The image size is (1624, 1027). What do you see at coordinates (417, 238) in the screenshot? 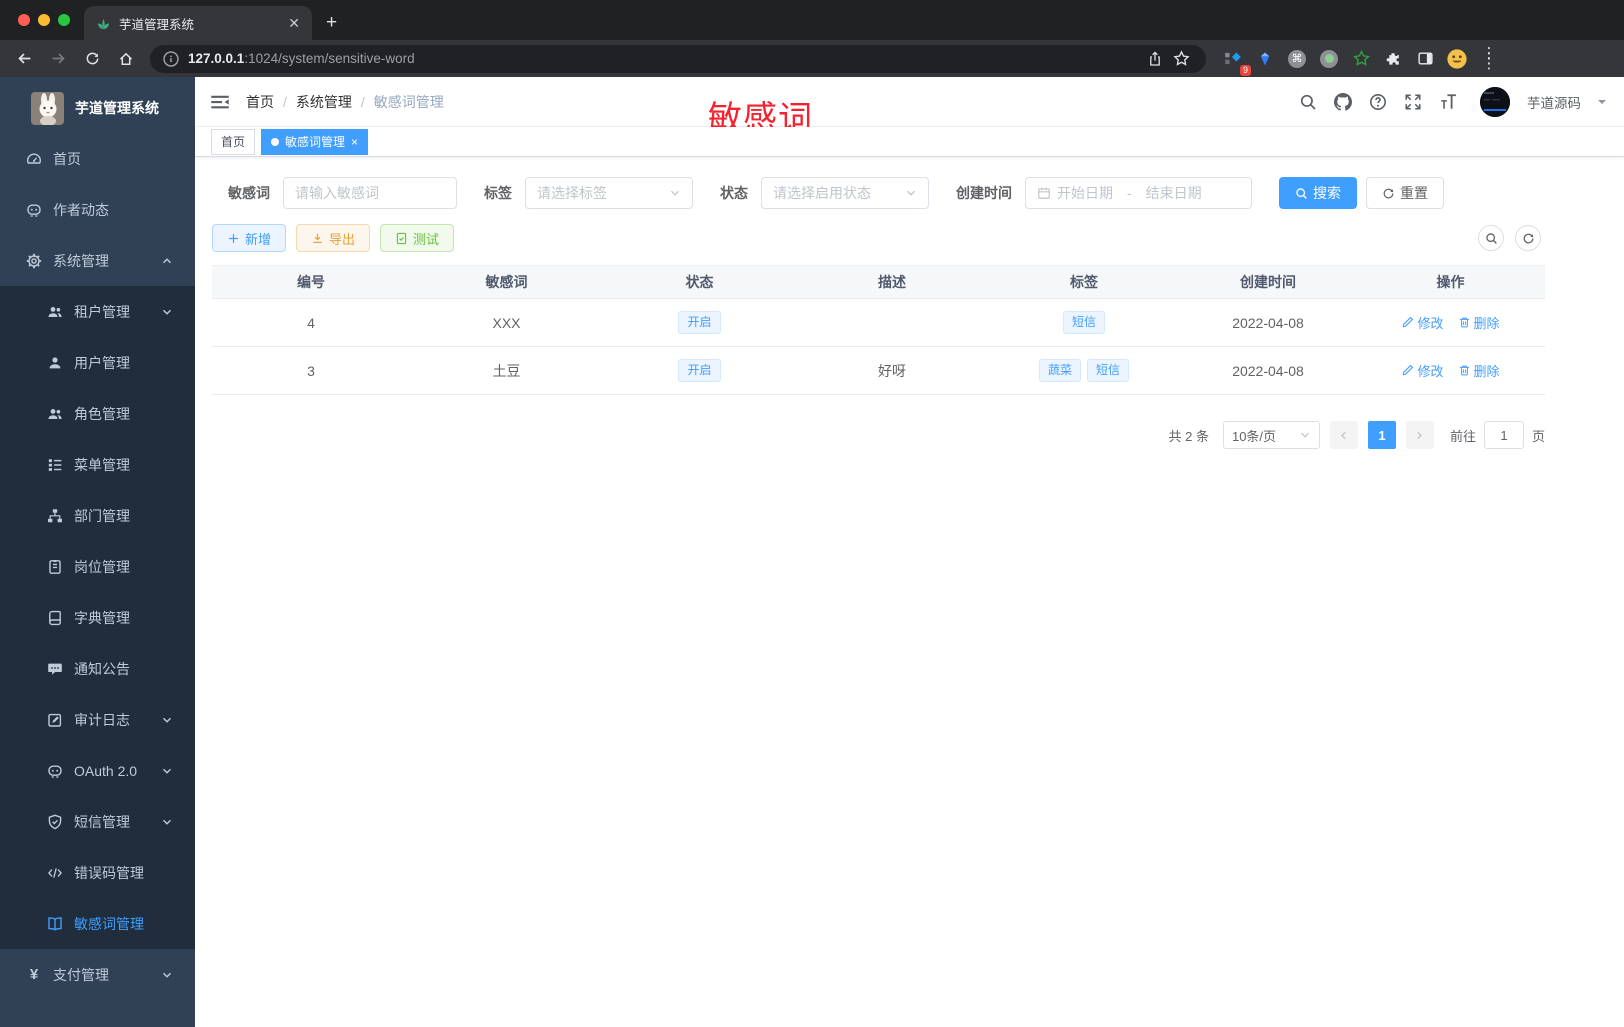
I see `test-button: 测试` at bounding box center [417, 238].